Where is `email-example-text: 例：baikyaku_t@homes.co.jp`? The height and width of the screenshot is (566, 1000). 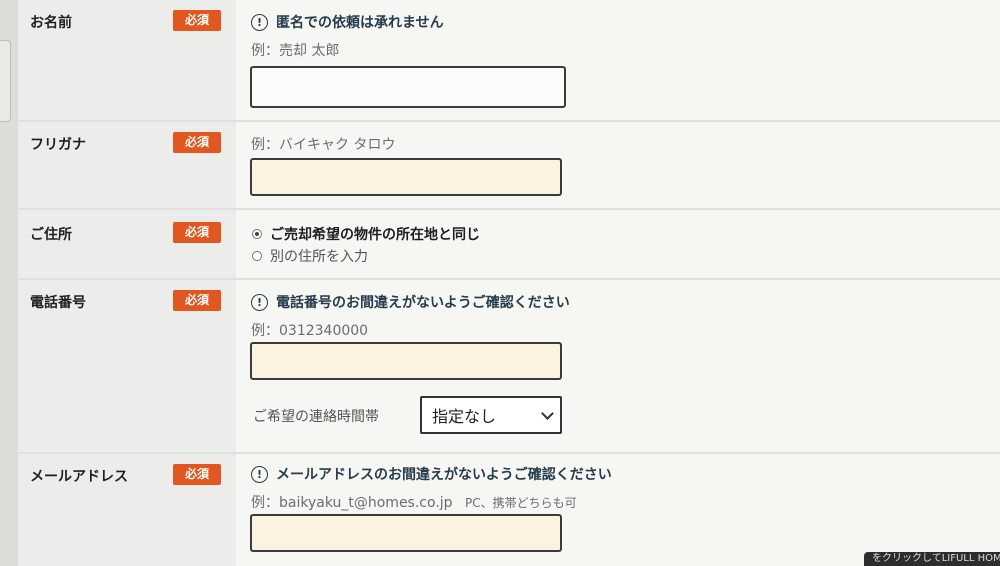
email-example-text: 例：baikyaku_t@homes.co.jp is located at coordinates (352, 503).